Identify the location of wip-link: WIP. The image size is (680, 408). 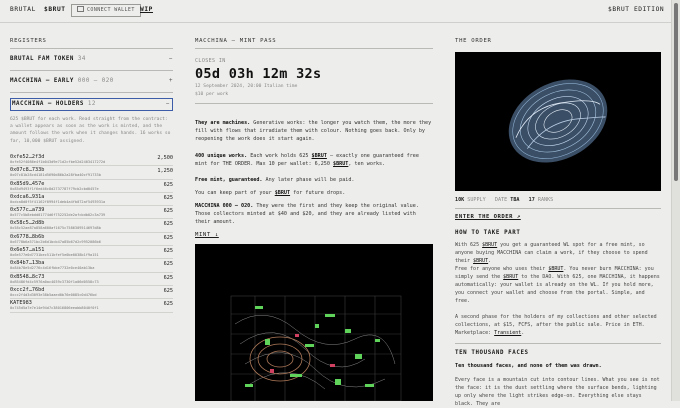
(146, 9).